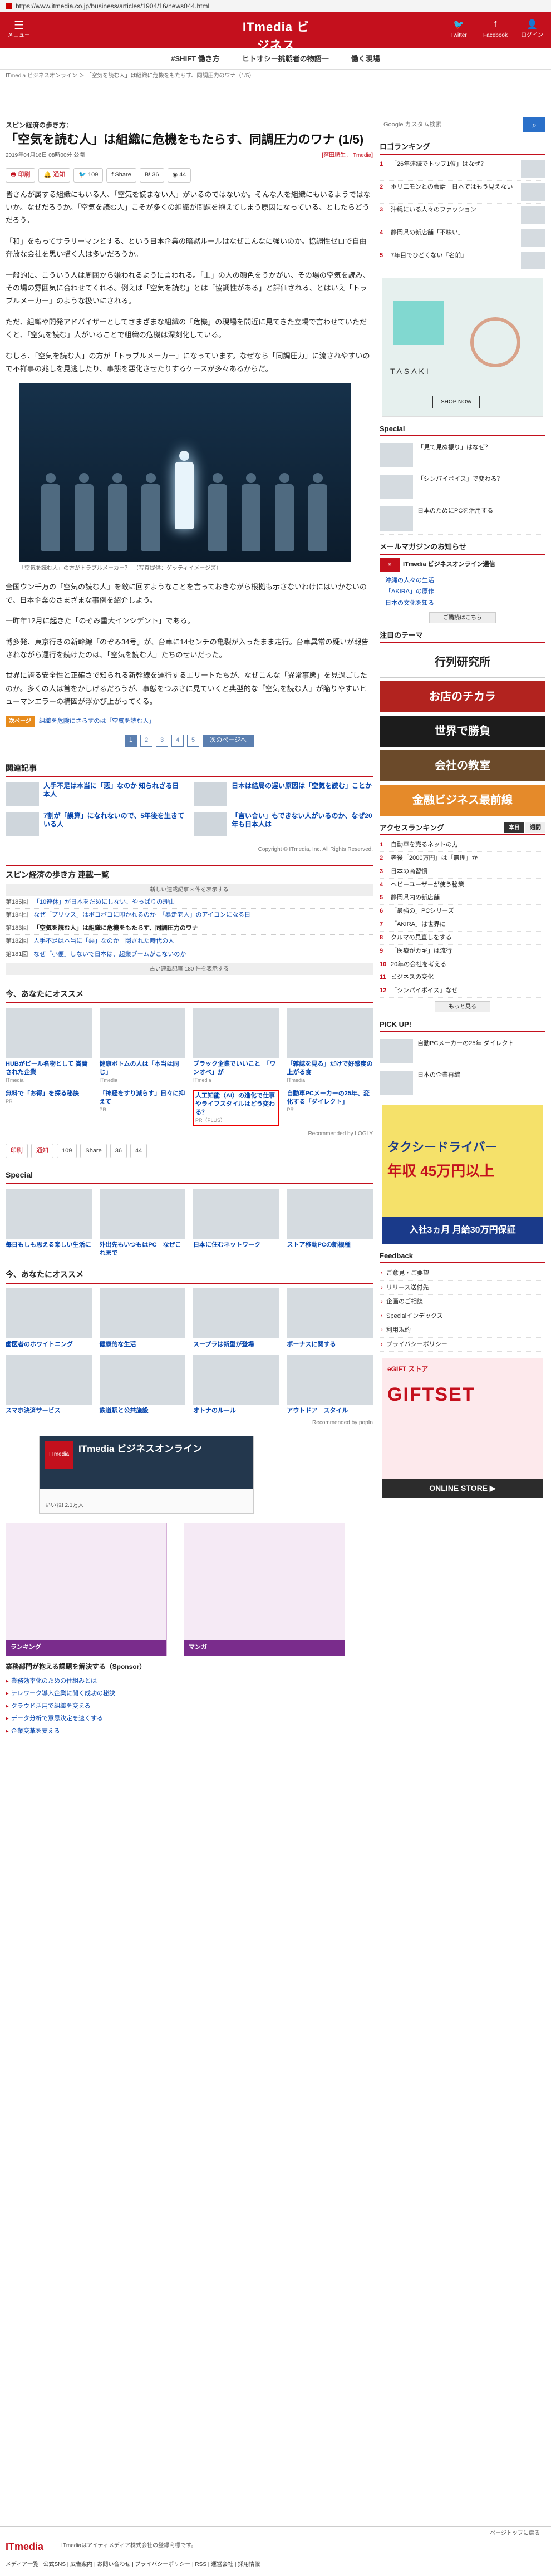  What do you see at coordinates (17, 1152) in the screenshot?
I see `print-button: 印刷` at bounding box center [17, 1152].